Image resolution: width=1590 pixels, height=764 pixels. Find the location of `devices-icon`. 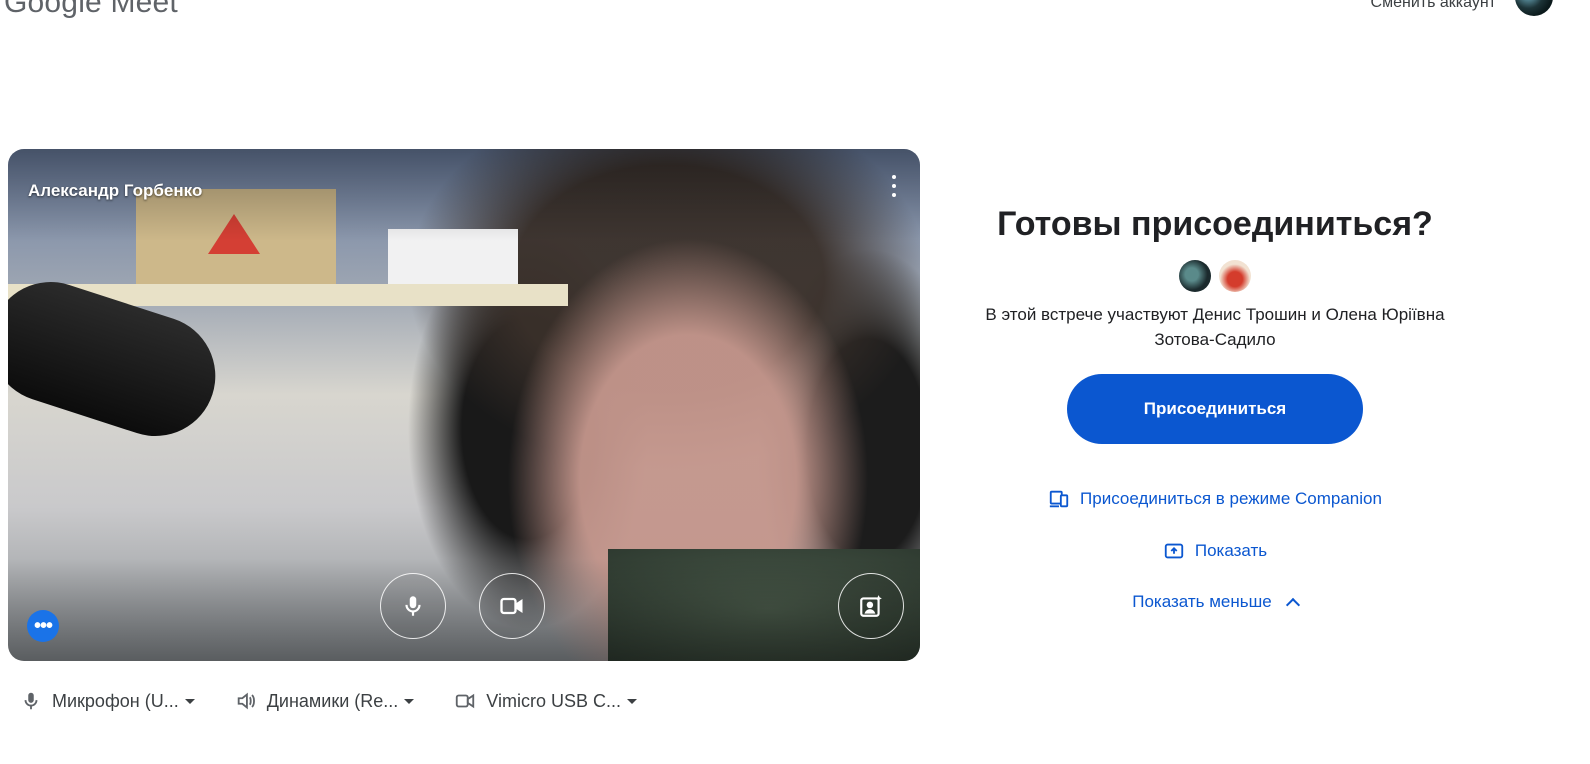

devices-icon is located at coordinates (1059, 499).